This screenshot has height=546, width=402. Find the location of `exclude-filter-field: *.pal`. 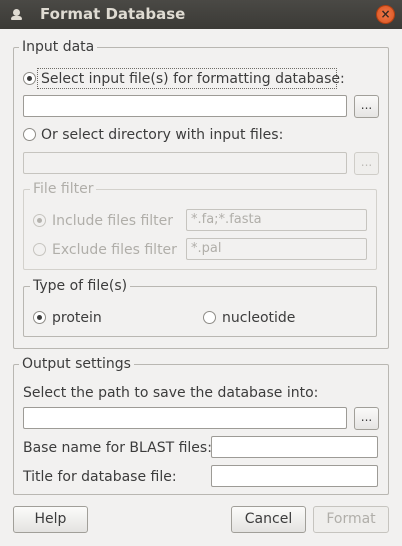

exclude-filter-field: *.pal is located at coordinates (276, 249).